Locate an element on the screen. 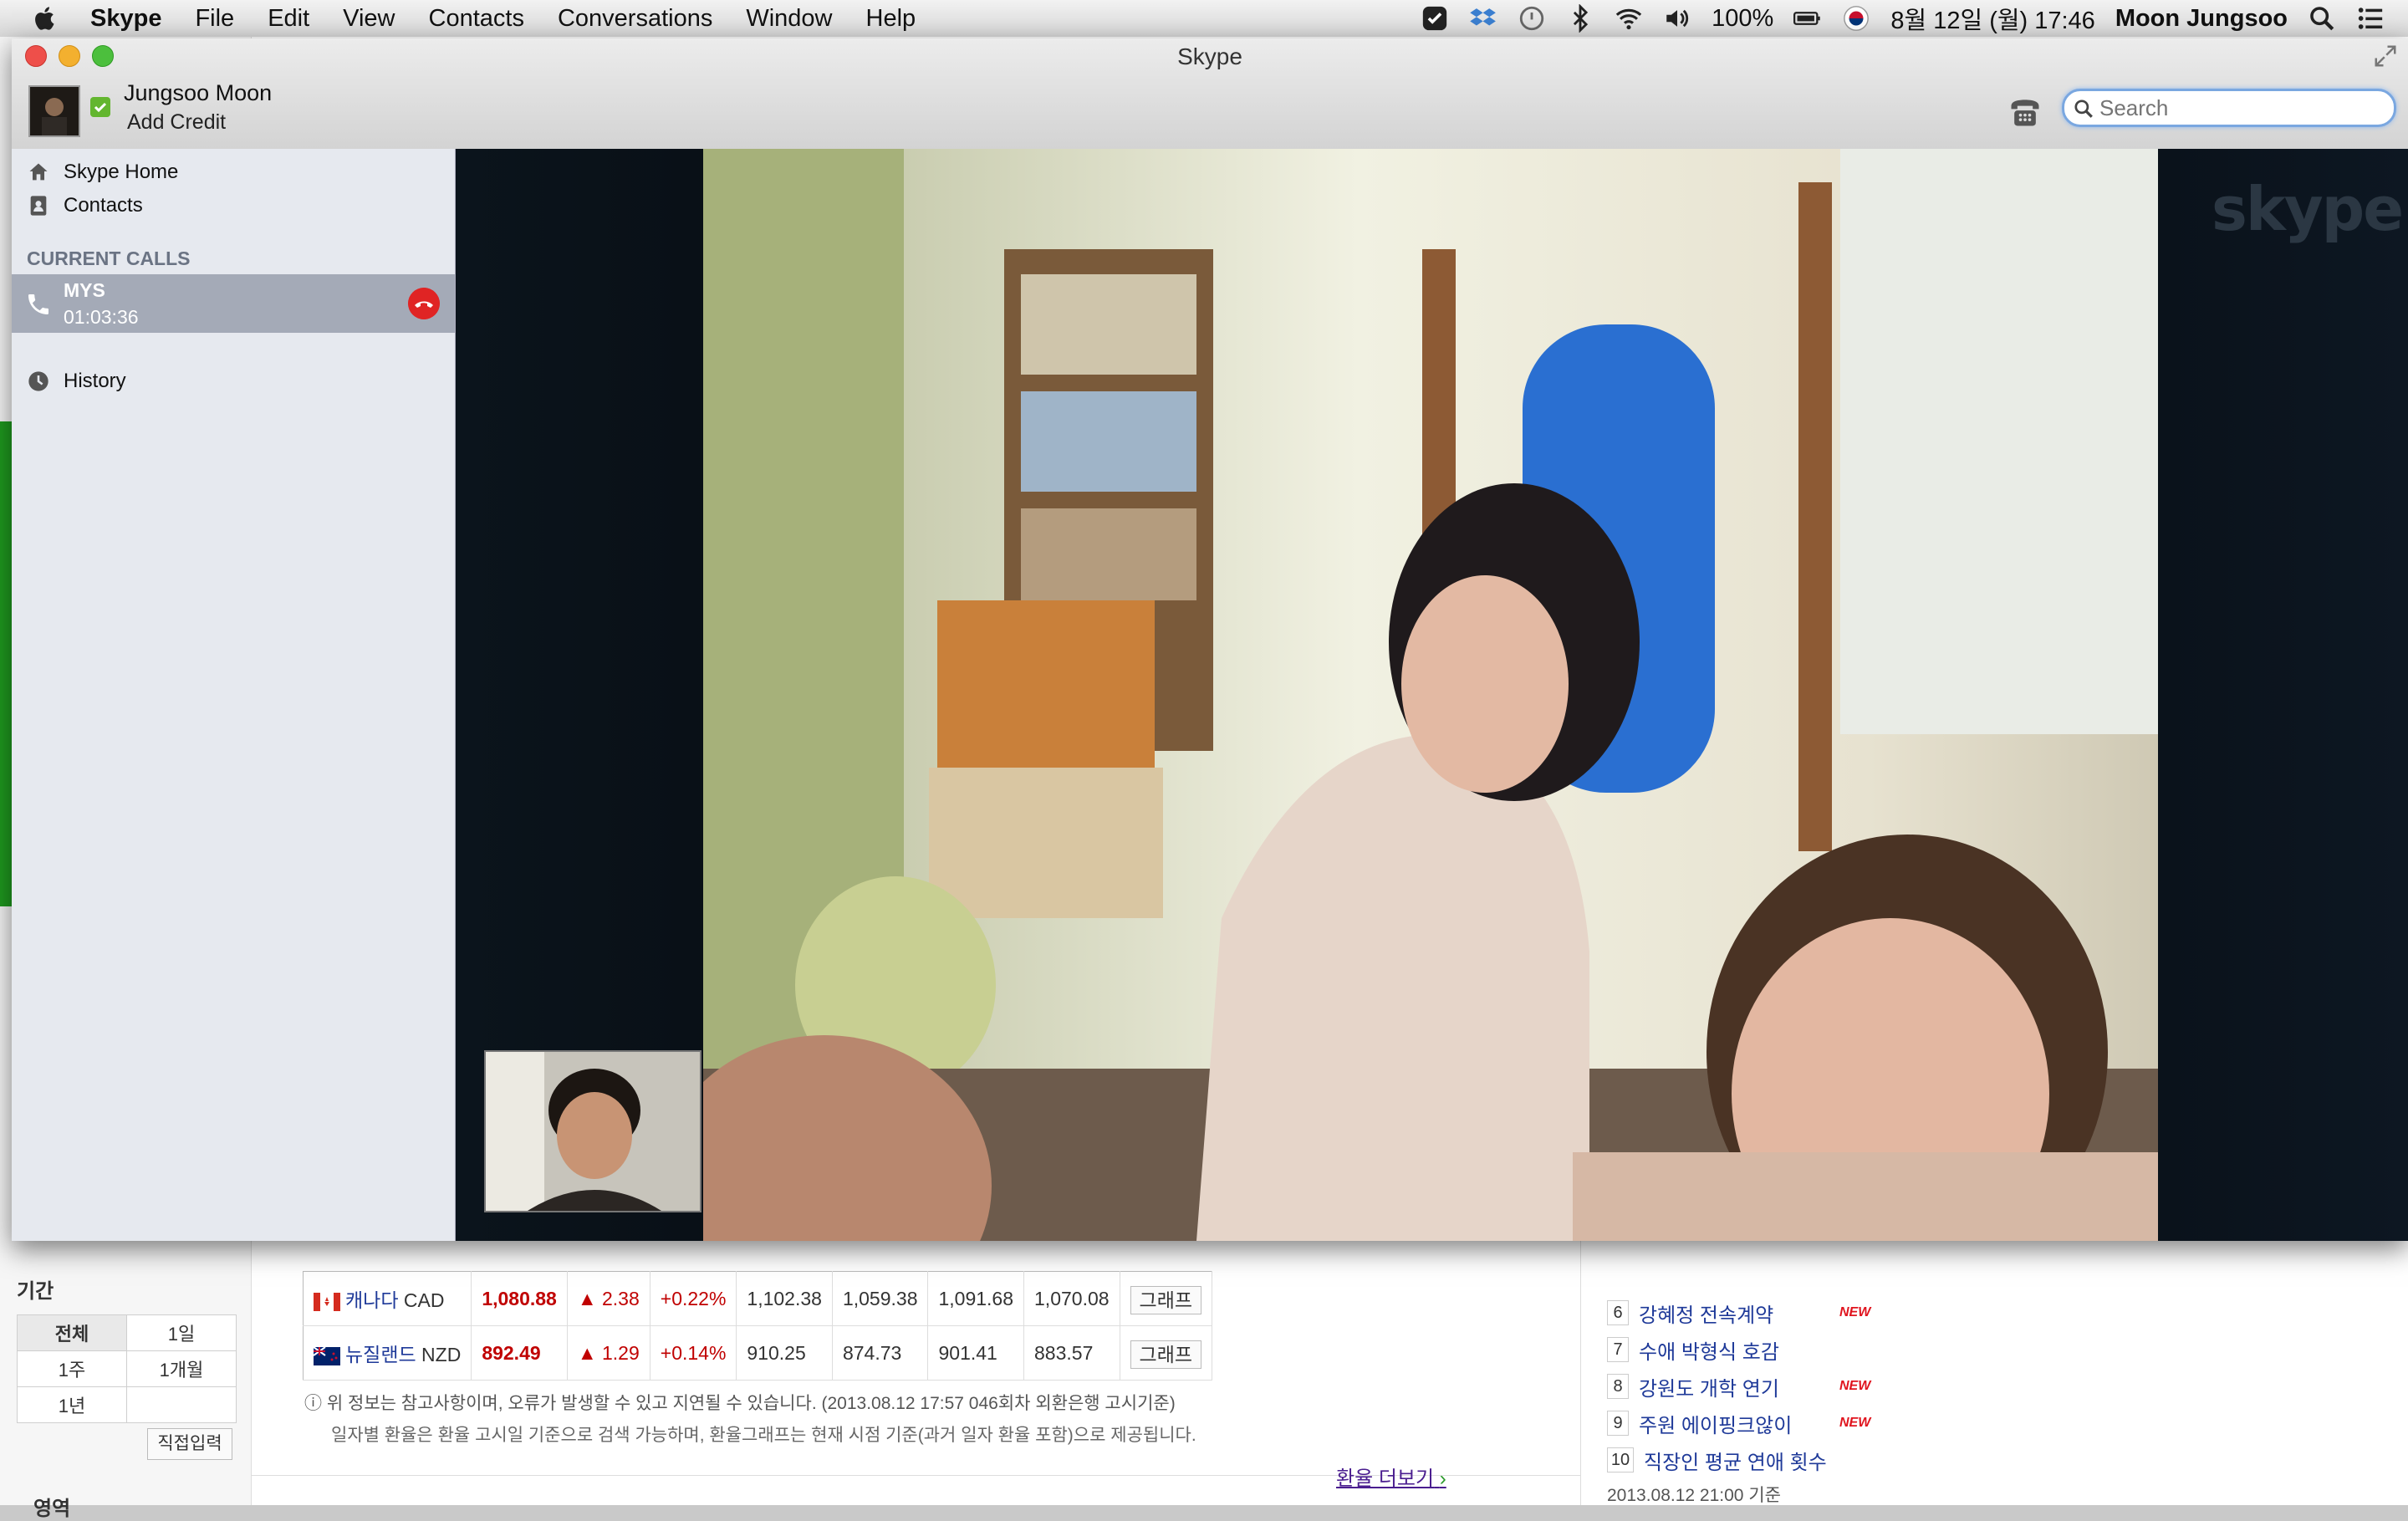 This screenshot has height=1521, width=2408. currency-cell: 뉴질랜드 NZD is located at coordinates (387, 1353).